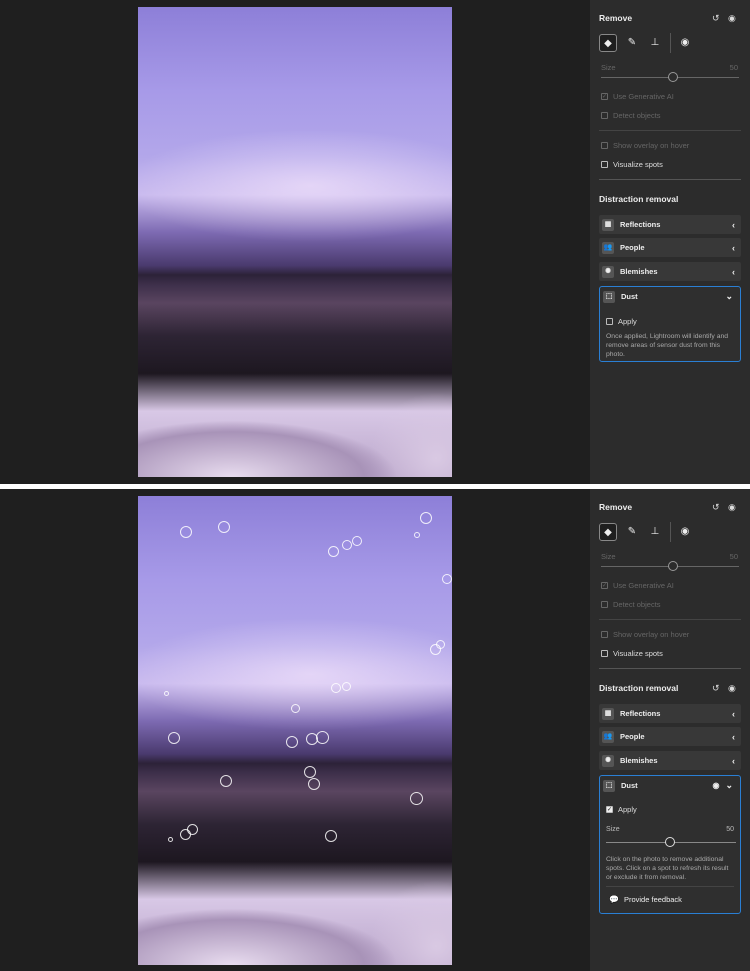 This screenshot has height=971, width=750. I want to click on provide-feedback-button: 💬 Provide feedback, so click(645, 899).